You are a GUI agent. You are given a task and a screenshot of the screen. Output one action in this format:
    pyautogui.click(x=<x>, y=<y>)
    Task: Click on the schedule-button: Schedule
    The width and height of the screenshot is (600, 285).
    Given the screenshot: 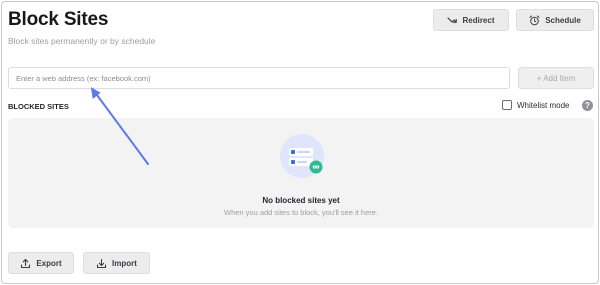 What is the action you would take?
    pyautogui.click(x=555, y=20)
    